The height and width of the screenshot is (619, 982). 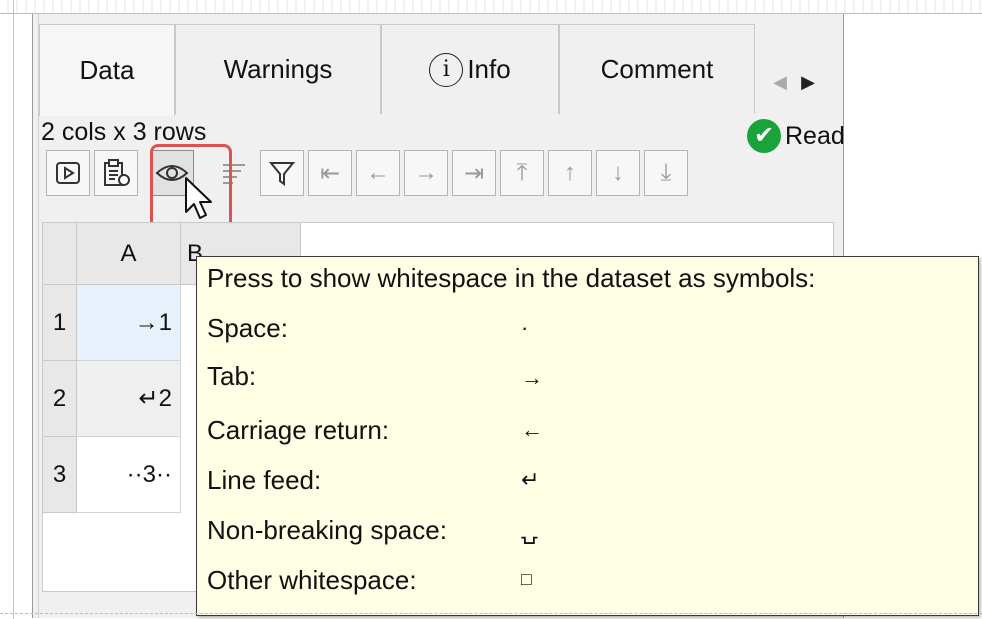 I want to click on row-number: 2, so click(x=59, y=398).